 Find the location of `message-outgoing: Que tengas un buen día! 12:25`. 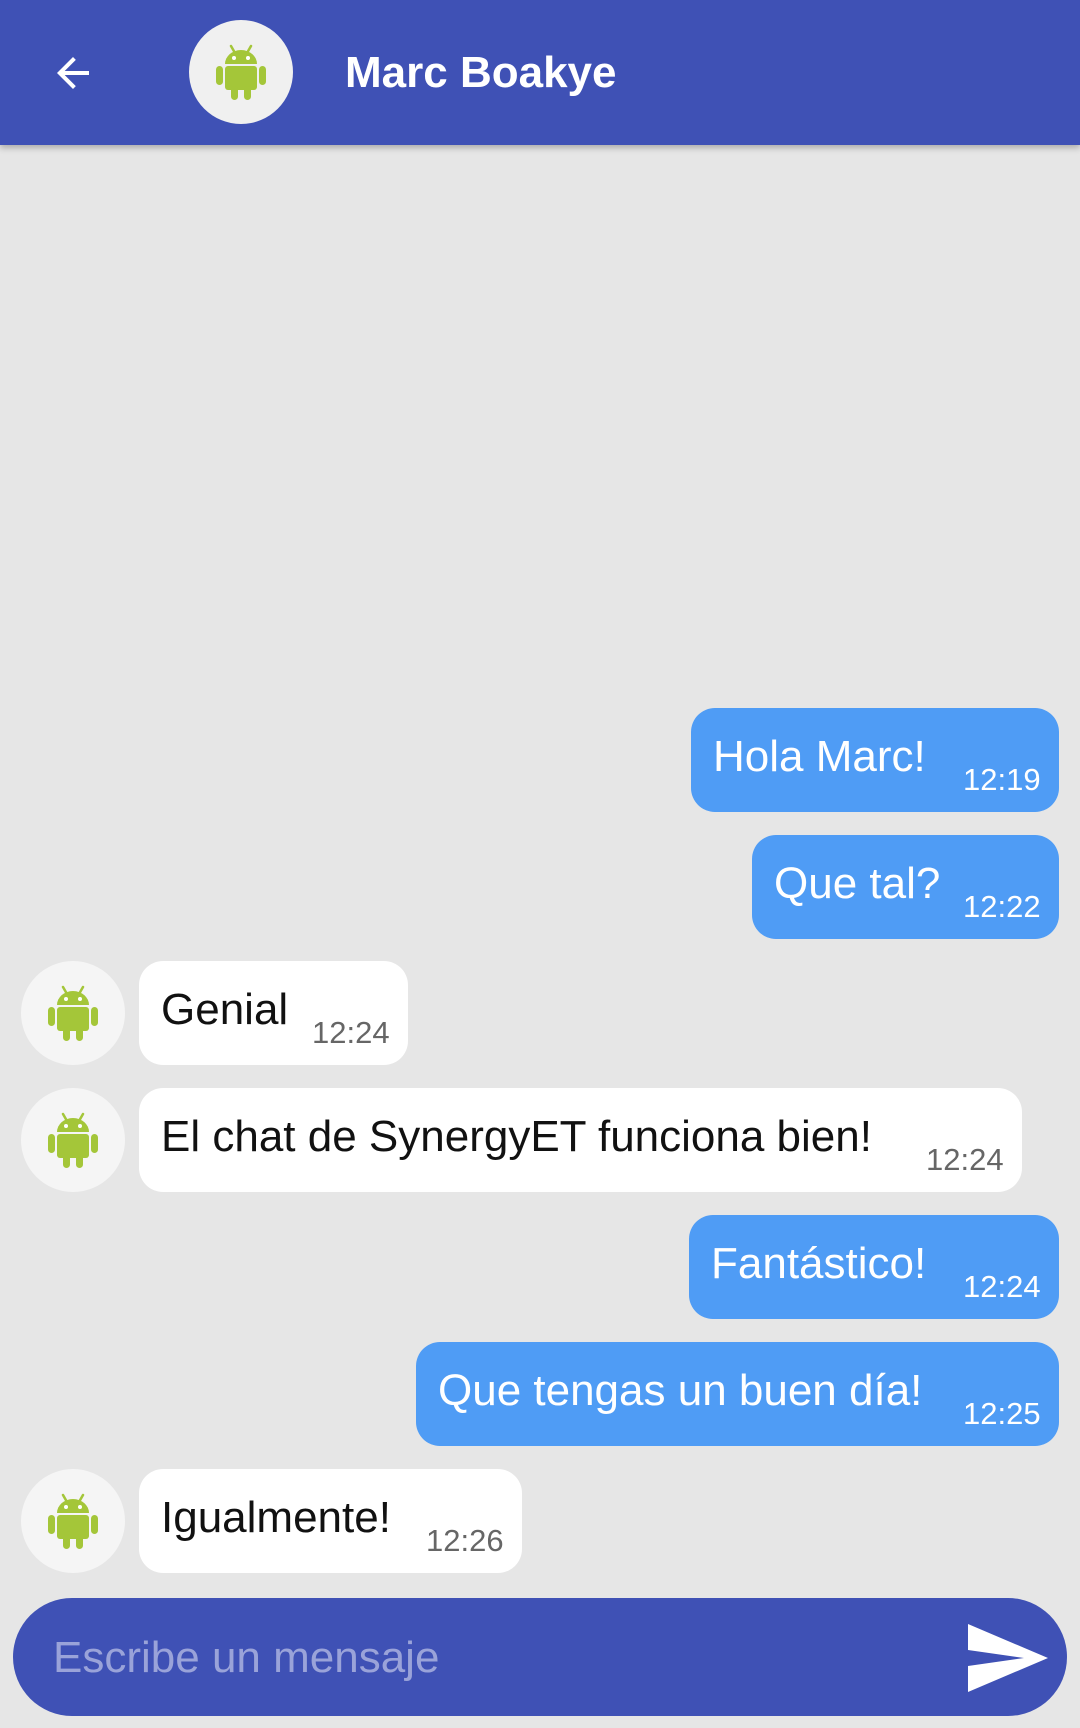

message-outgoing: Que tengas un buen día! 12:25 is located at coordinates (540, 1394).